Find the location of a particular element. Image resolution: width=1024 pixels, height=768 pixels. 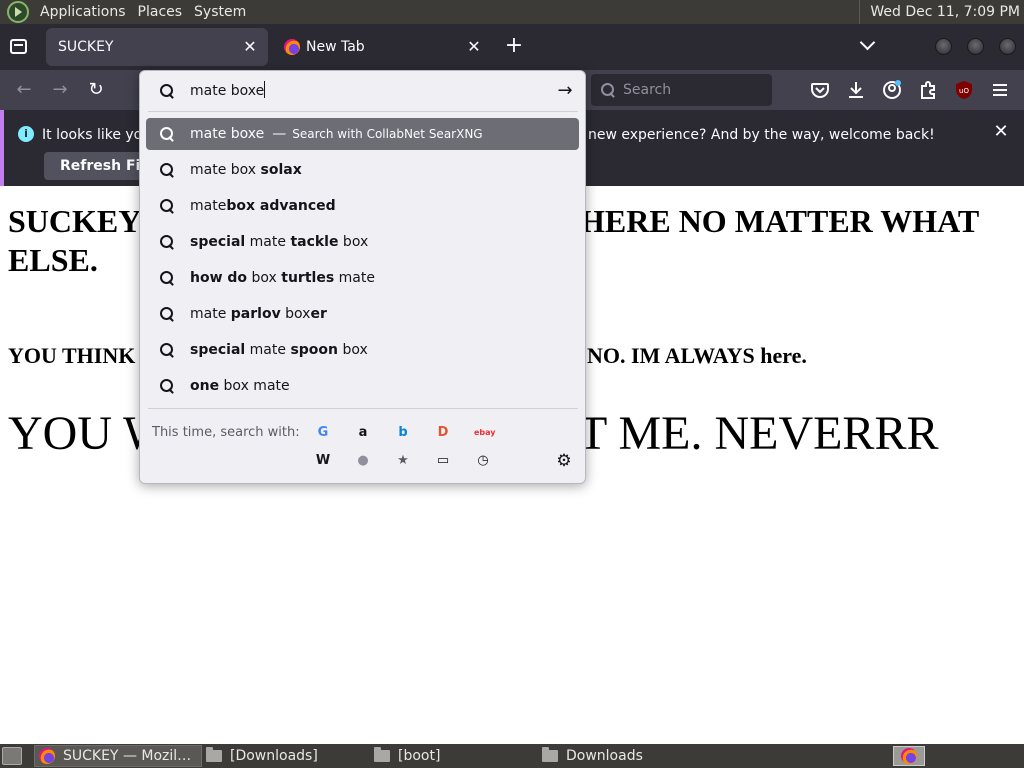

one-off-search-label: This time, search with: is located at coordinates (226, 432).